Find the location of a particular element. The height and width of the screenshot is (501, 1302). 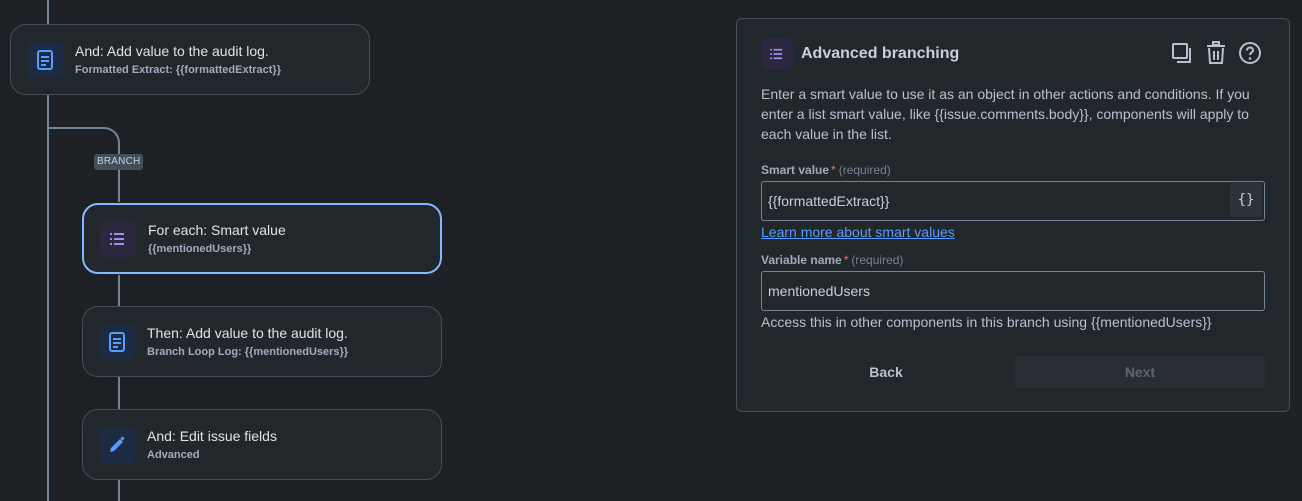

card-title: For each: Smart value is located at coordinates (217, 230).